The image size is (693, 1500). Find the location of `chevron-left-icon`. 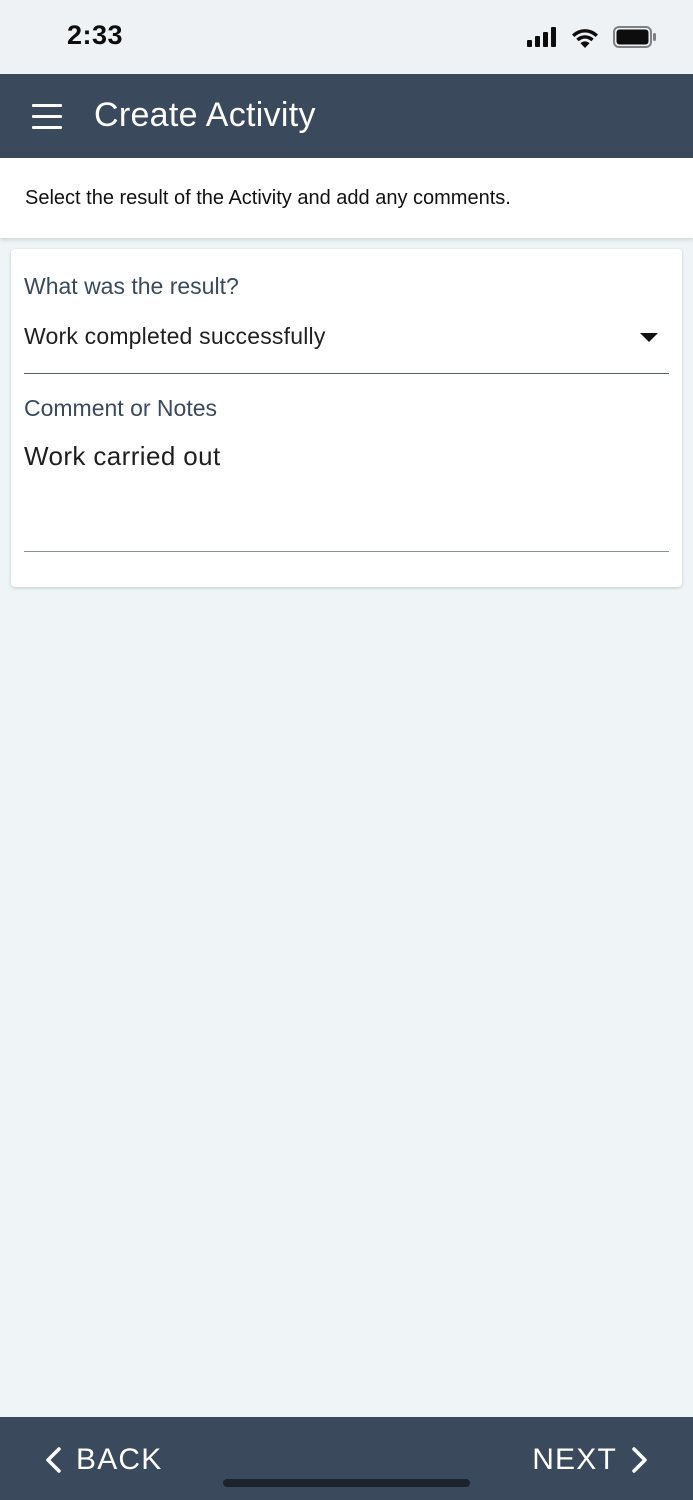

chevron-left-icon is located at coordinates (53, 1460).